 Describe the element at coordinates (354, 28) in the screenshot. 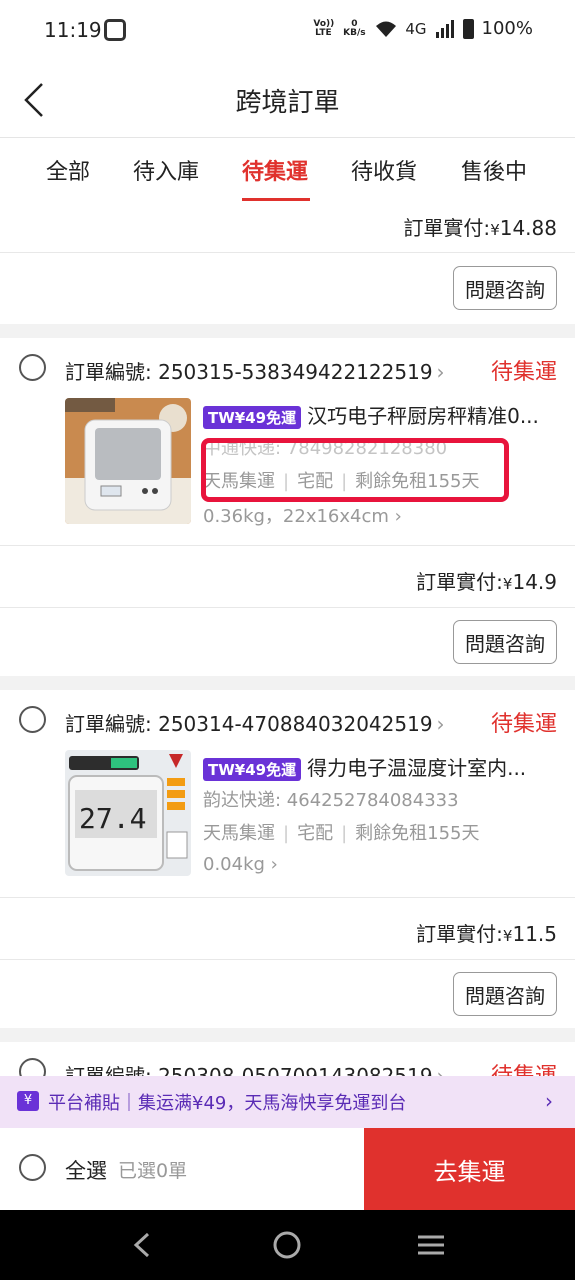

I see `network-speed: 0 KB/s` at that location.